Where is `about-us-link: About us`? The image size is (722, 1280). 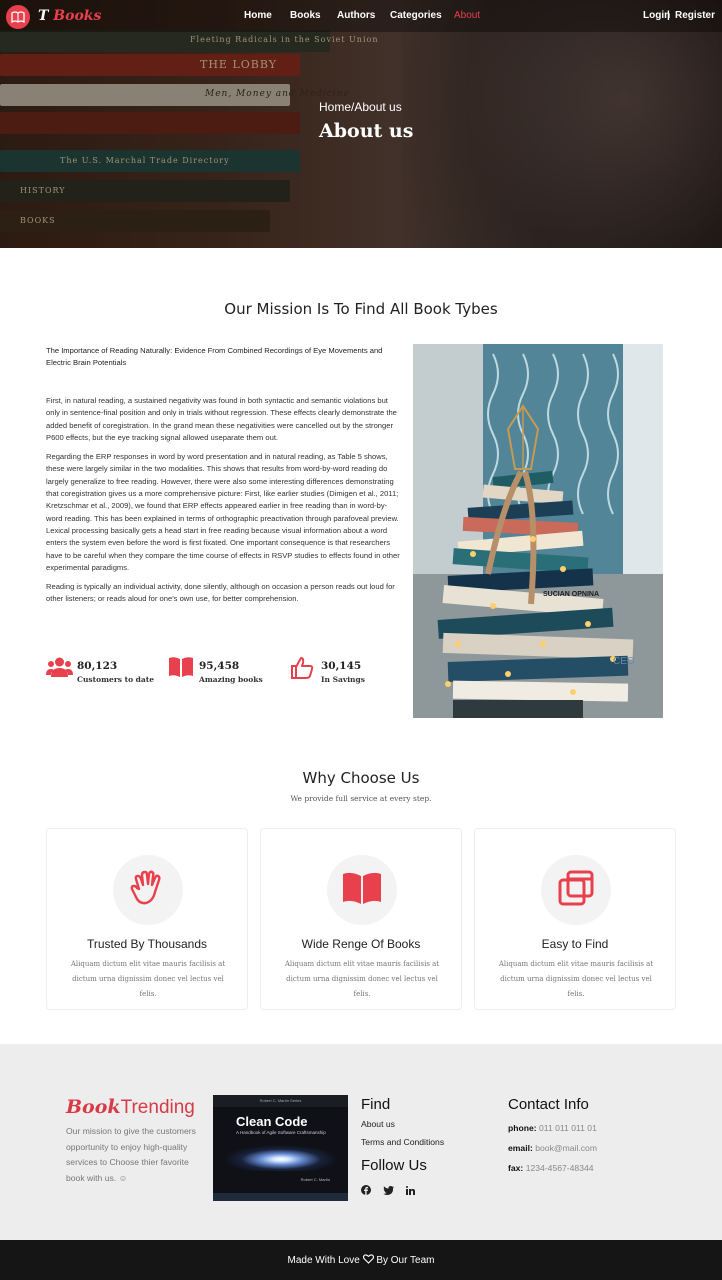
about-us-link: About us is located at coordinates (378, 1124).